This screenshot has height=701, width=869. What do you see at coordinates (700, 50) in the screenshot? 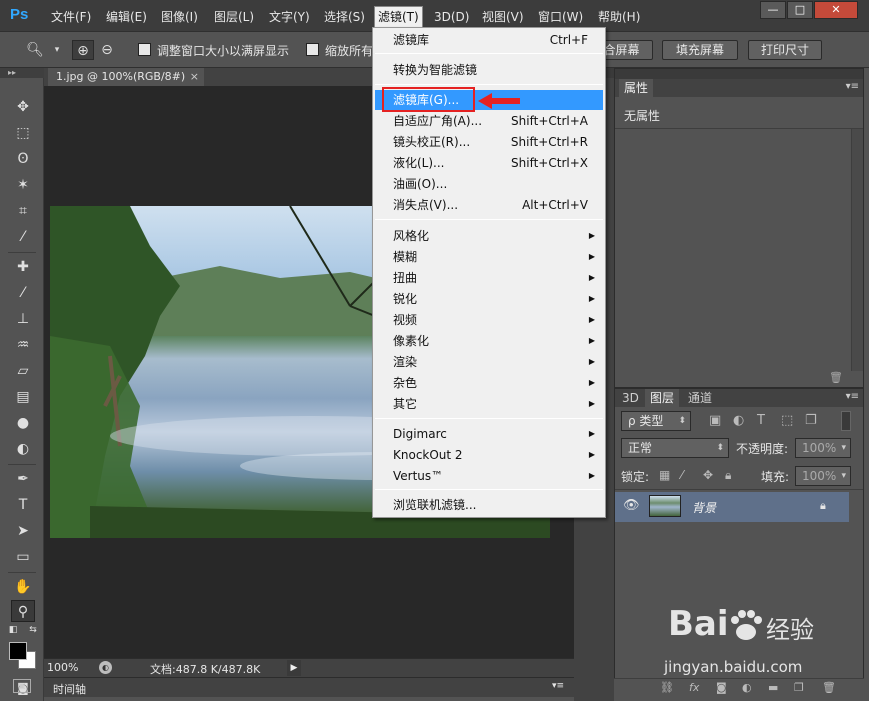
I see `fill-screen-button: 填充屏幕` at bounding box center [700, 50].